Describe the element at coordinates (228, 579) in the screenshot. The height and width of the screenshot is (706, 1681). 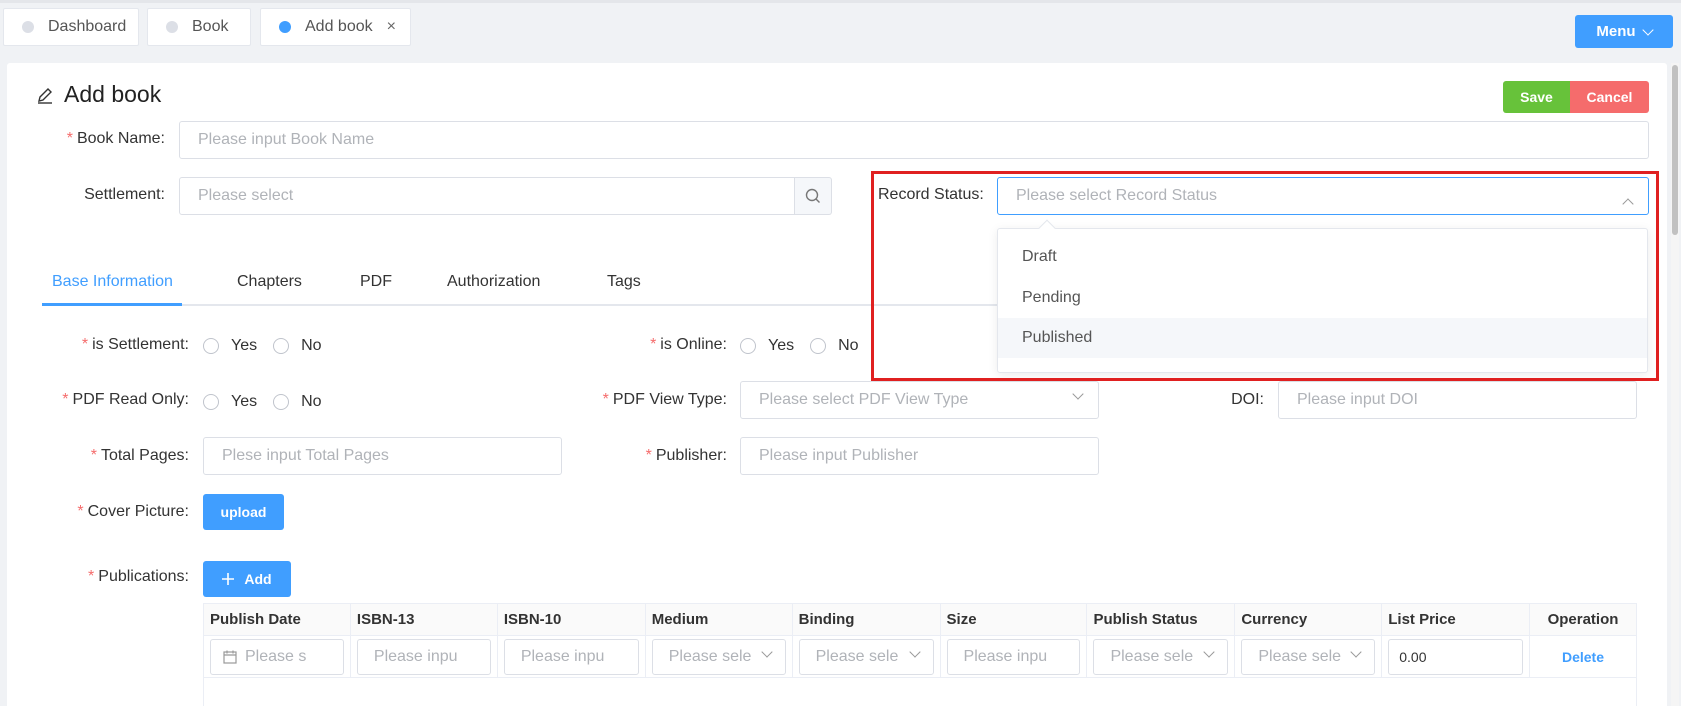
I see `plus-icon` at that location.